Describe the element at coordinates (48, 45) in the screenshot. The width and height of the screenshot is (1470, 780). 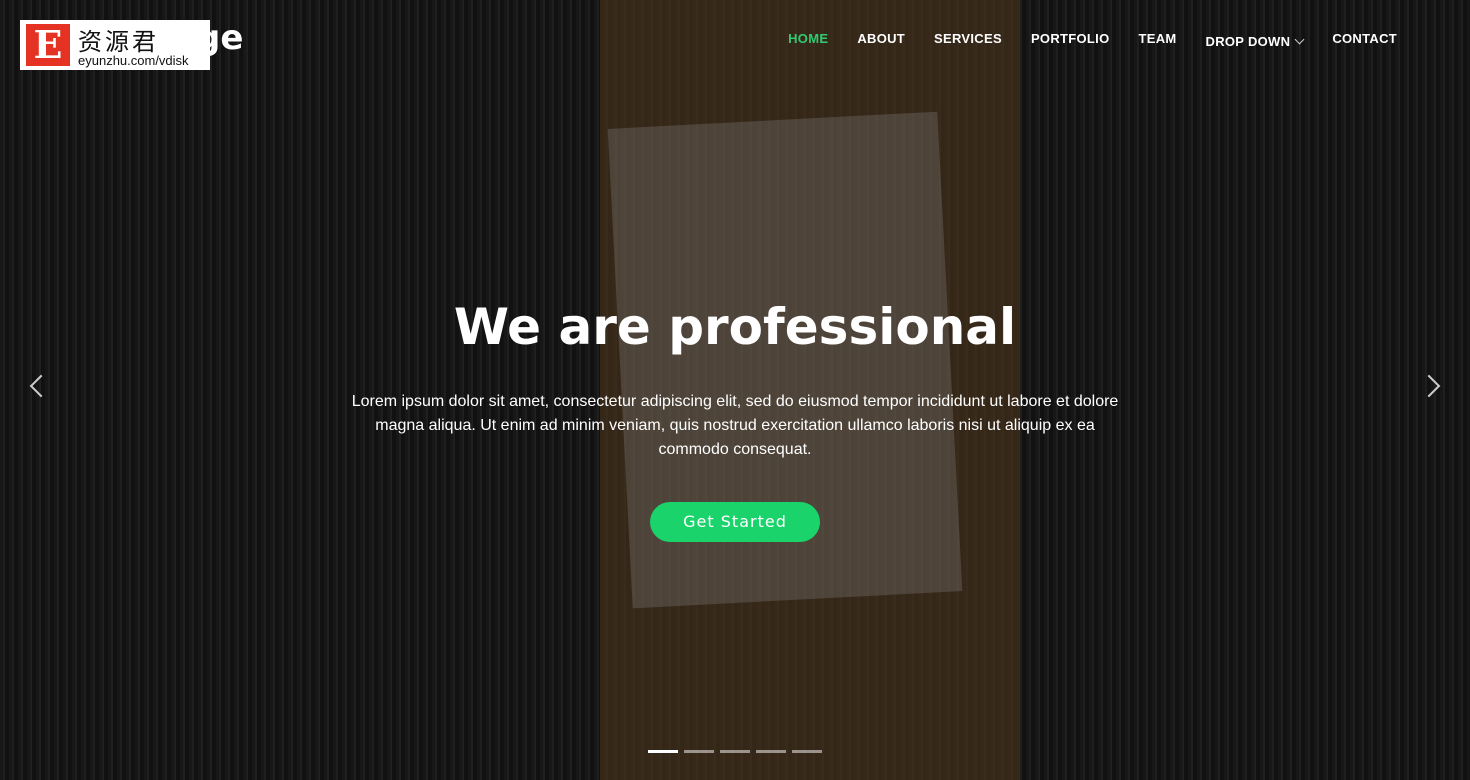
I see `watermark-logo: E` at that location.